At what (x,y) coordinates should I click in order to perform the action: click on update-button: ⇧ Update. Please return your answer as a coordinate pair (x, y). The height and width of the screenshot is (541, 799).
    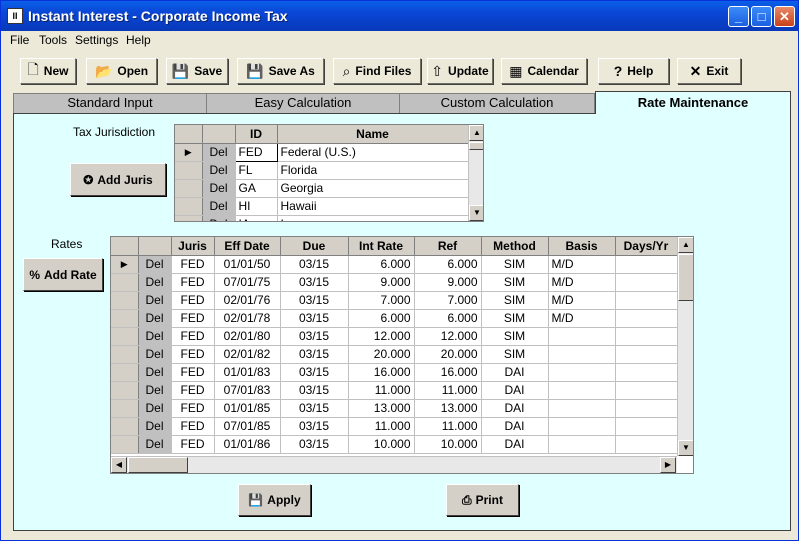
    Looking at the image, I should click on (460, 71).